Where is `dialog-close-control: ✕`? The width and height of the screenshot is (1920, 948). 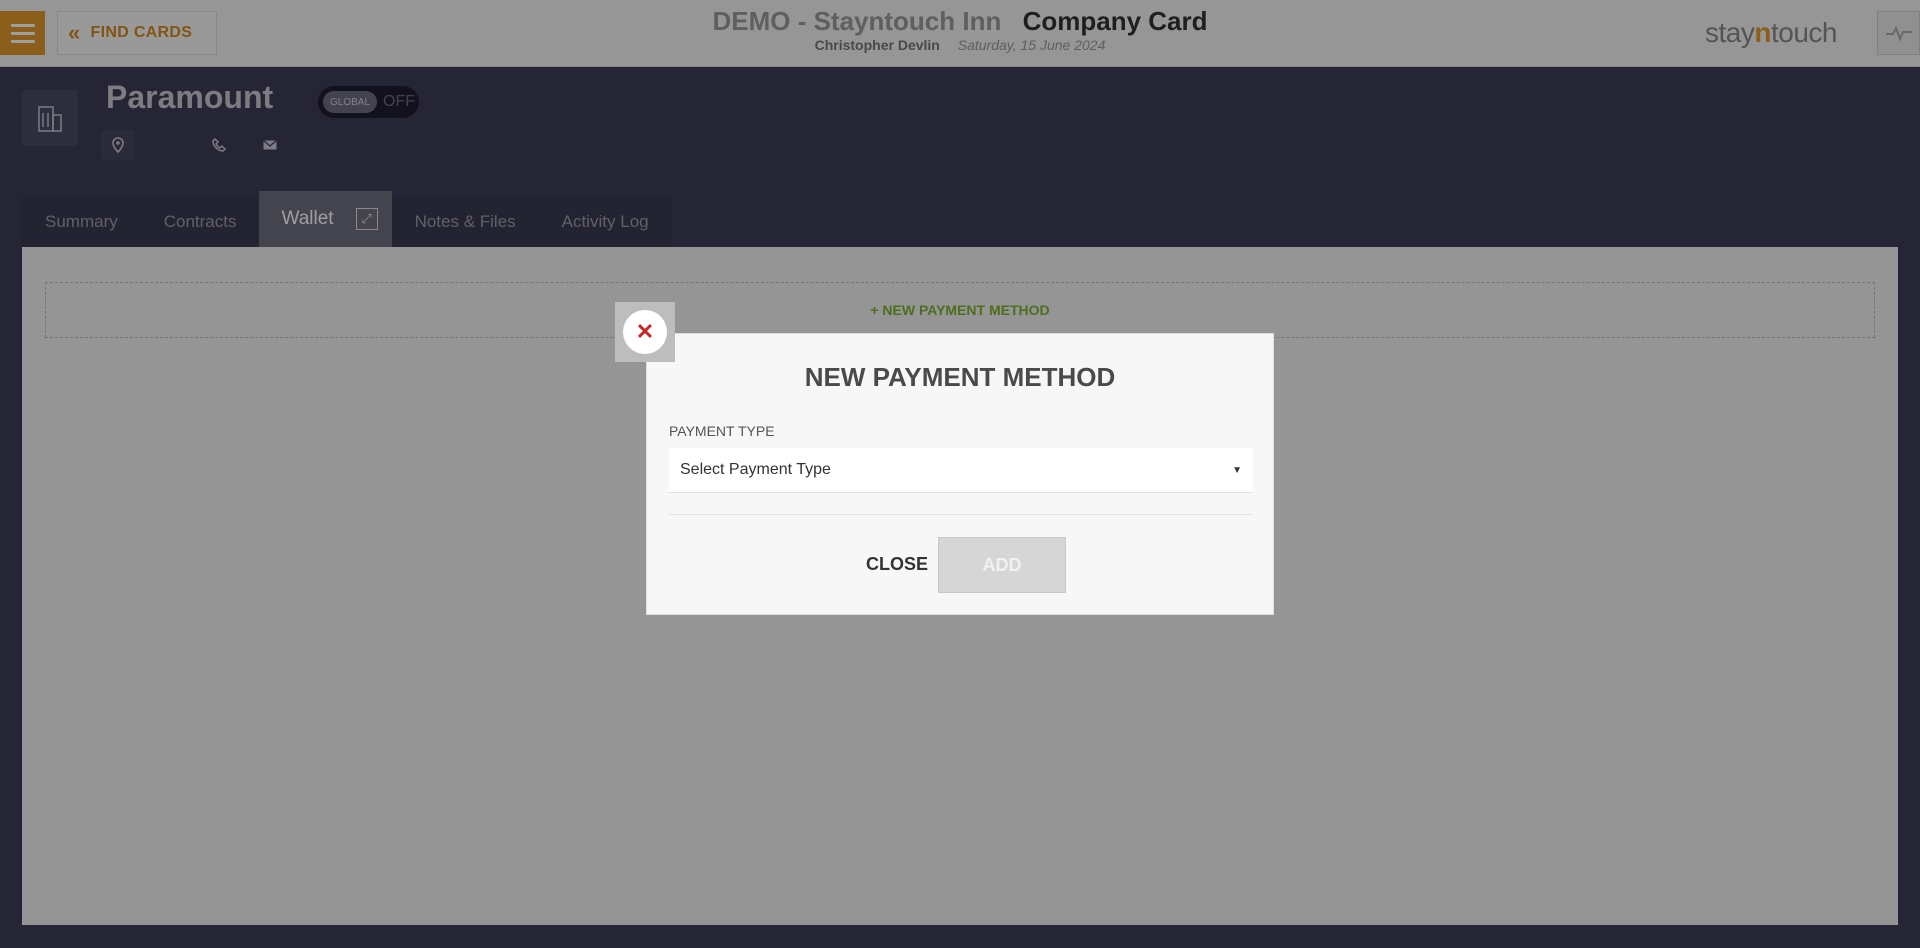 dialog-close-control: ✕ is located at coordinates (645, 332).